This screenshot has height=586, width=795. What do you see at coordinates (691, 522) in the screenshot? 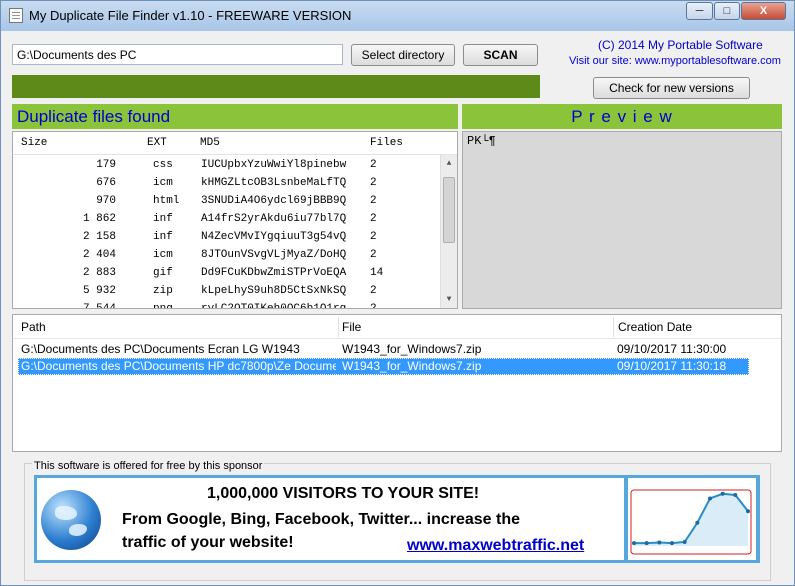
I see `traffic-graph-svg` at bounding box center [691, 522].